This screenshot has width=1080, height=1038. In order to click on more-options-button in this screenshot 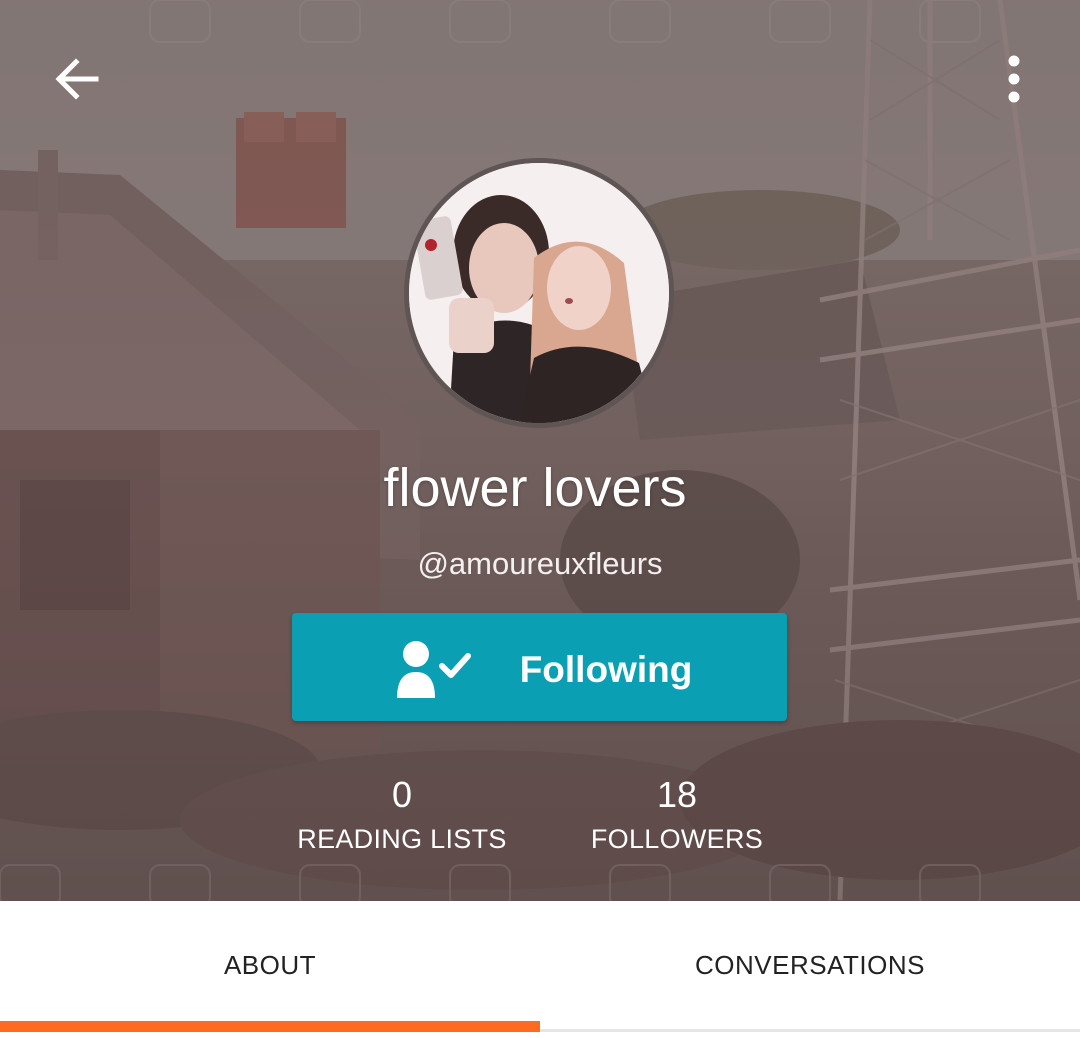, I will do `click(1014, 79)`.